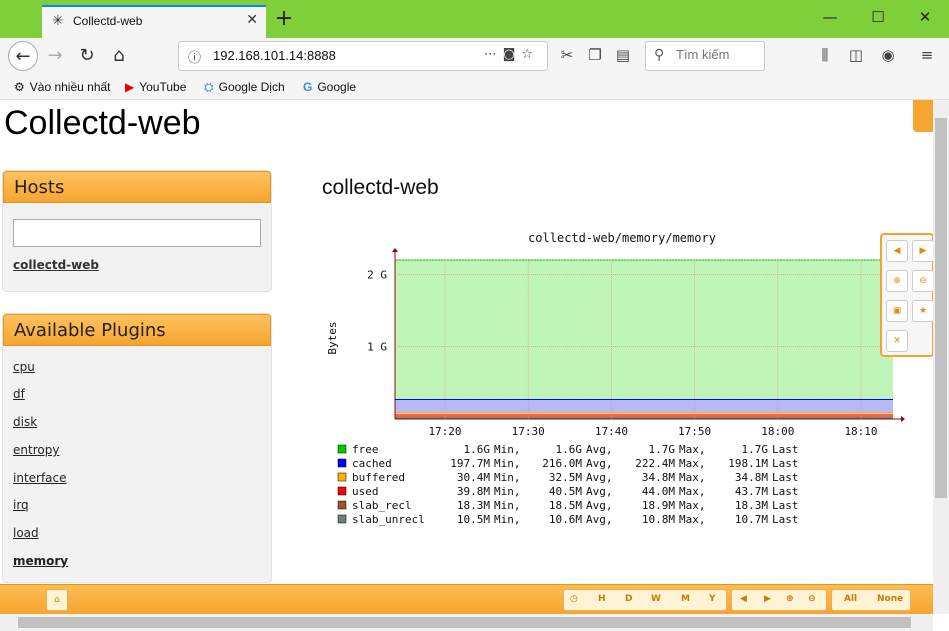 The width and height of the screenshot is (949, 631). What do you see at coordinates (137, 233) in the screenshot?
I see `host-filter-input` at bounding box center [137, 233].